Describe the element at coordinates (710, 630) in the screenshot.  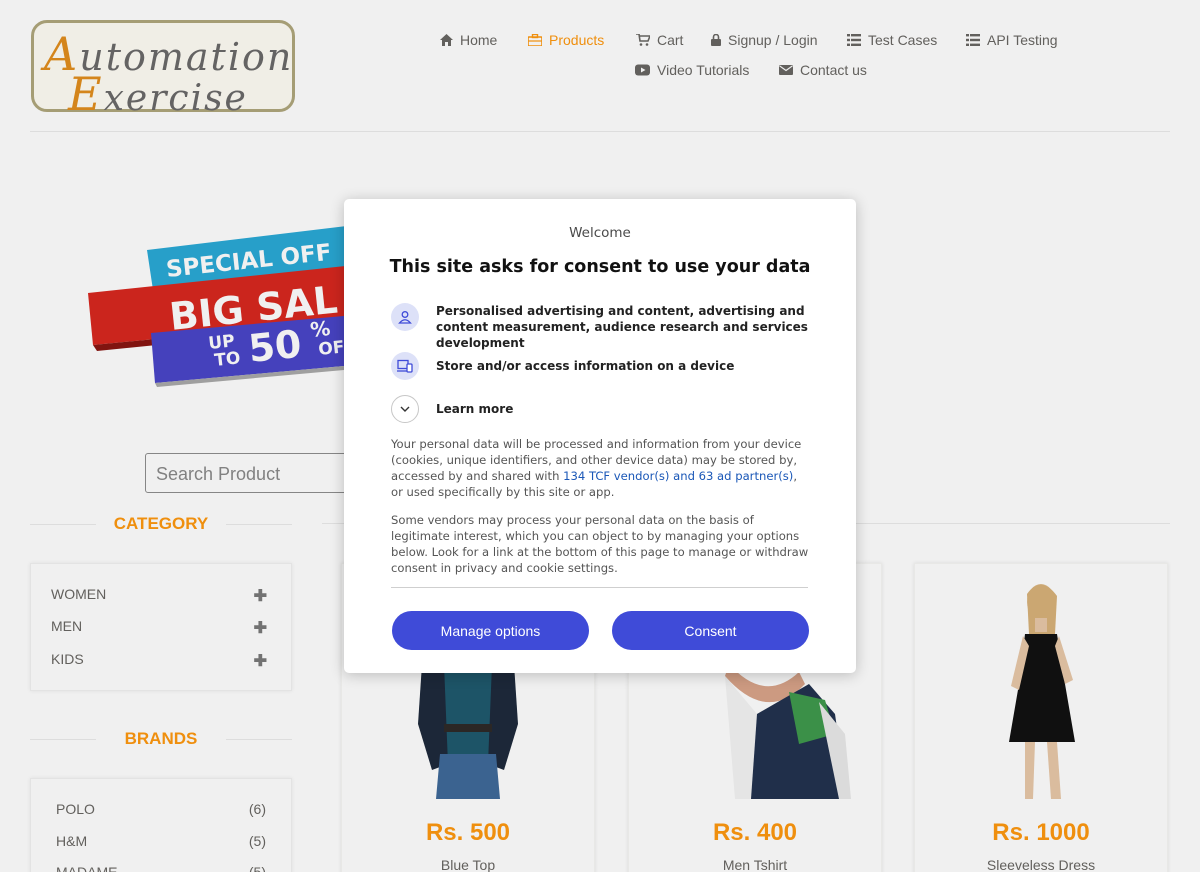
I see `consent-button: Consent` at that location.